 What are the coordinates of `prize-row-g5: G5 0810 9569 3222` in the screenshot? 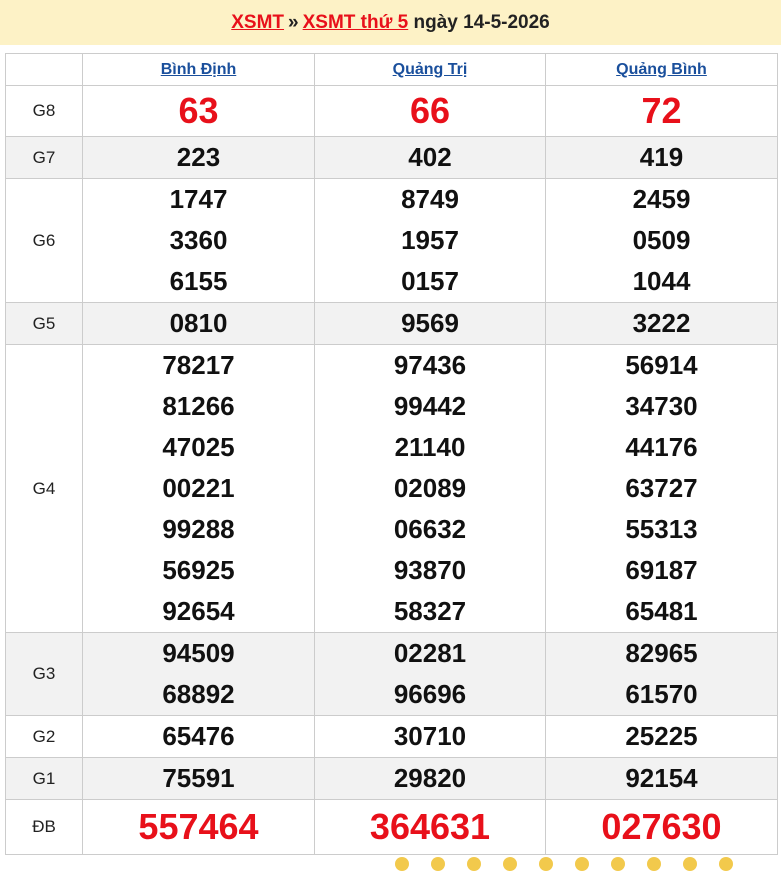 It's located at (391, 323).